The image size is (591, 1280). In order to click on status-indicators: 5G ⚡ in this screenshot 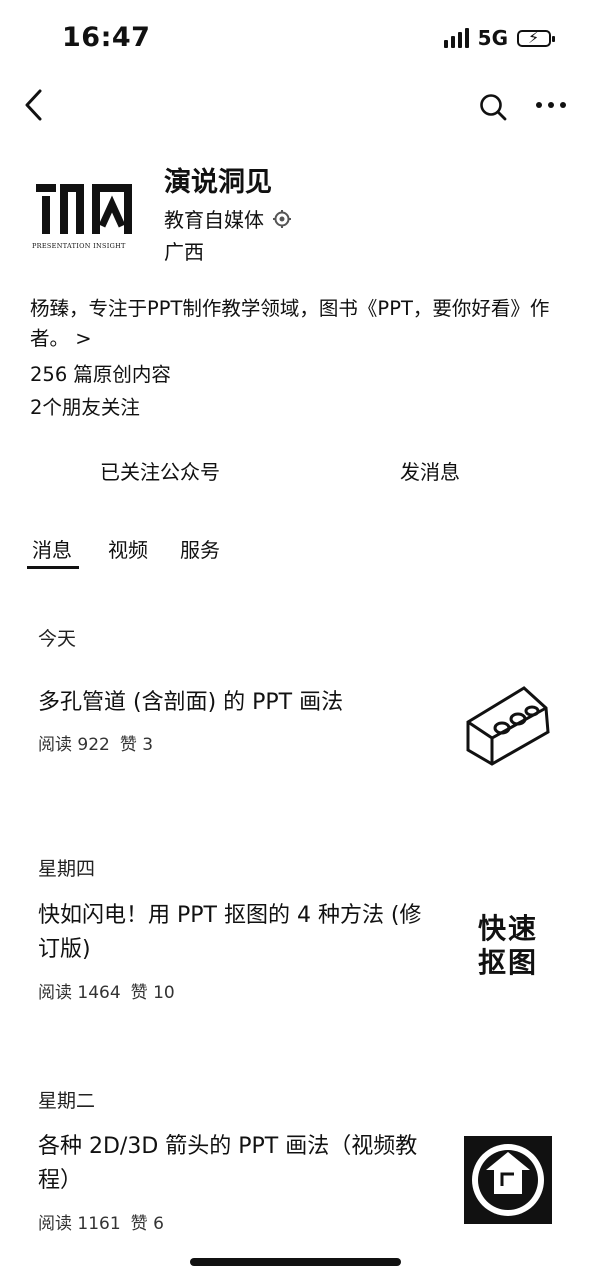, I will do `click(499, 38)`.